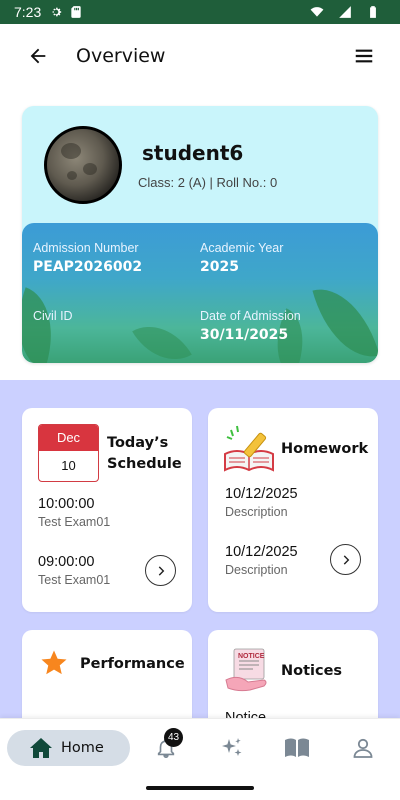 Image resolution: width=400 pixels, height=800 pixels. What do you see at coordinates (173, 737) in the screenshot?
I see `notification-count-badge: 43` at bounding box center [173, 737].